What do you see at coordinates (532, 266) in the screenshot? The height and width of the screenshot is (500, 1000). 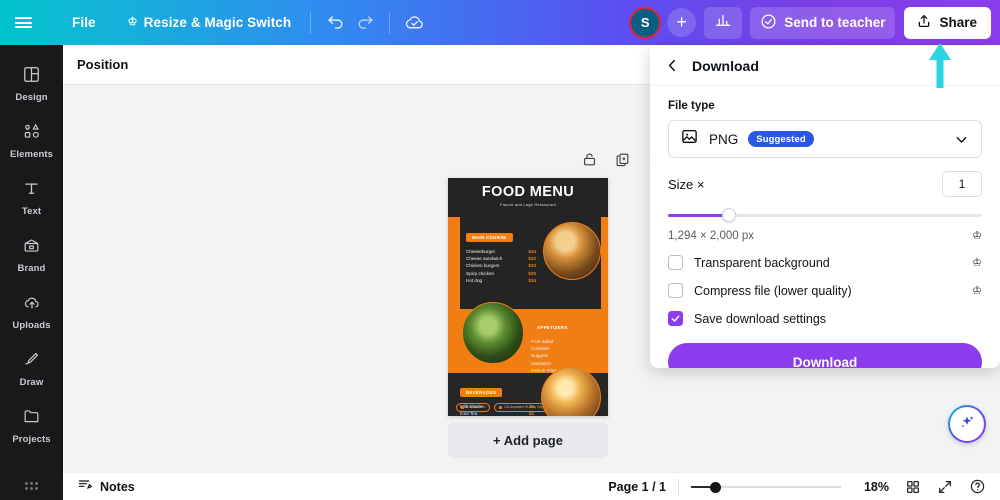 I see `menu-item-price: $33` at bounding box center [532, 266].